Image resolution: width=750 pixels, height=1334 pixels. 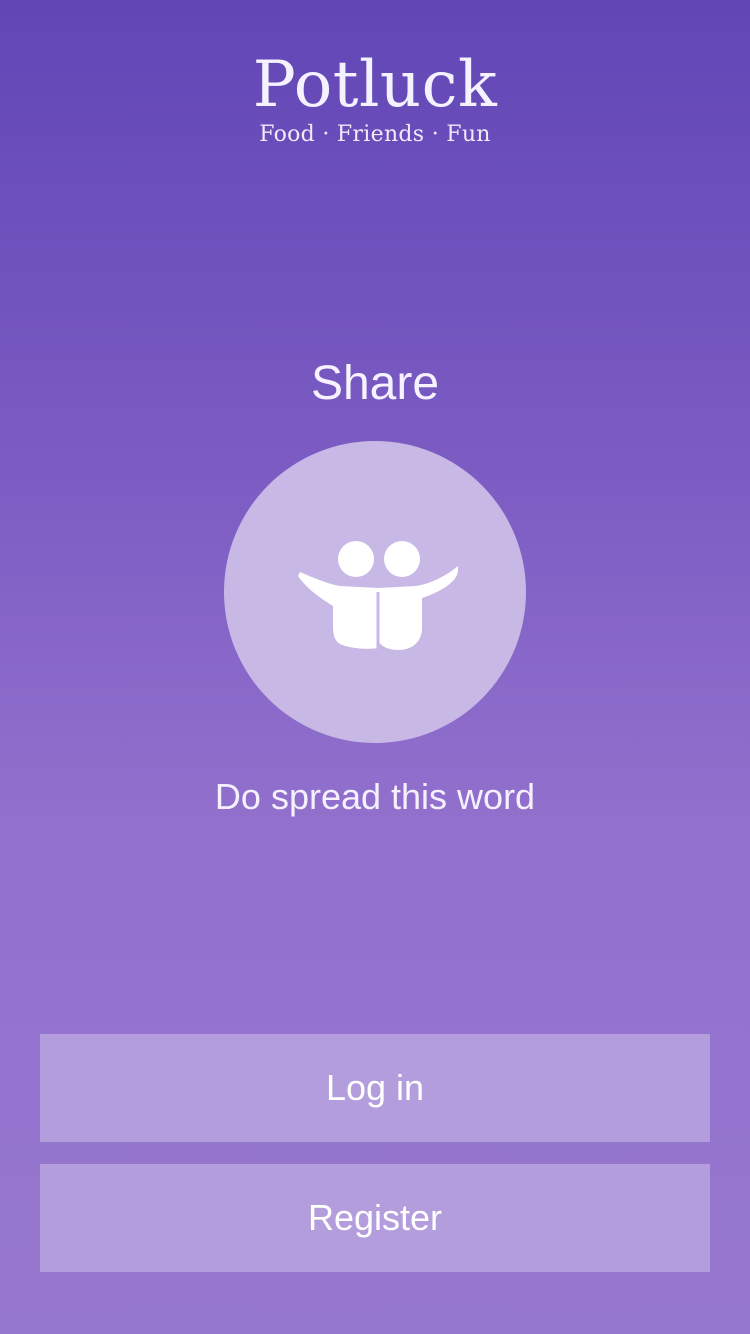 What do you see at coordinates (375, 134) in the screenshot?
I see `app-tagline: Food · Friends · Fun` at bounding box center [375, 134].